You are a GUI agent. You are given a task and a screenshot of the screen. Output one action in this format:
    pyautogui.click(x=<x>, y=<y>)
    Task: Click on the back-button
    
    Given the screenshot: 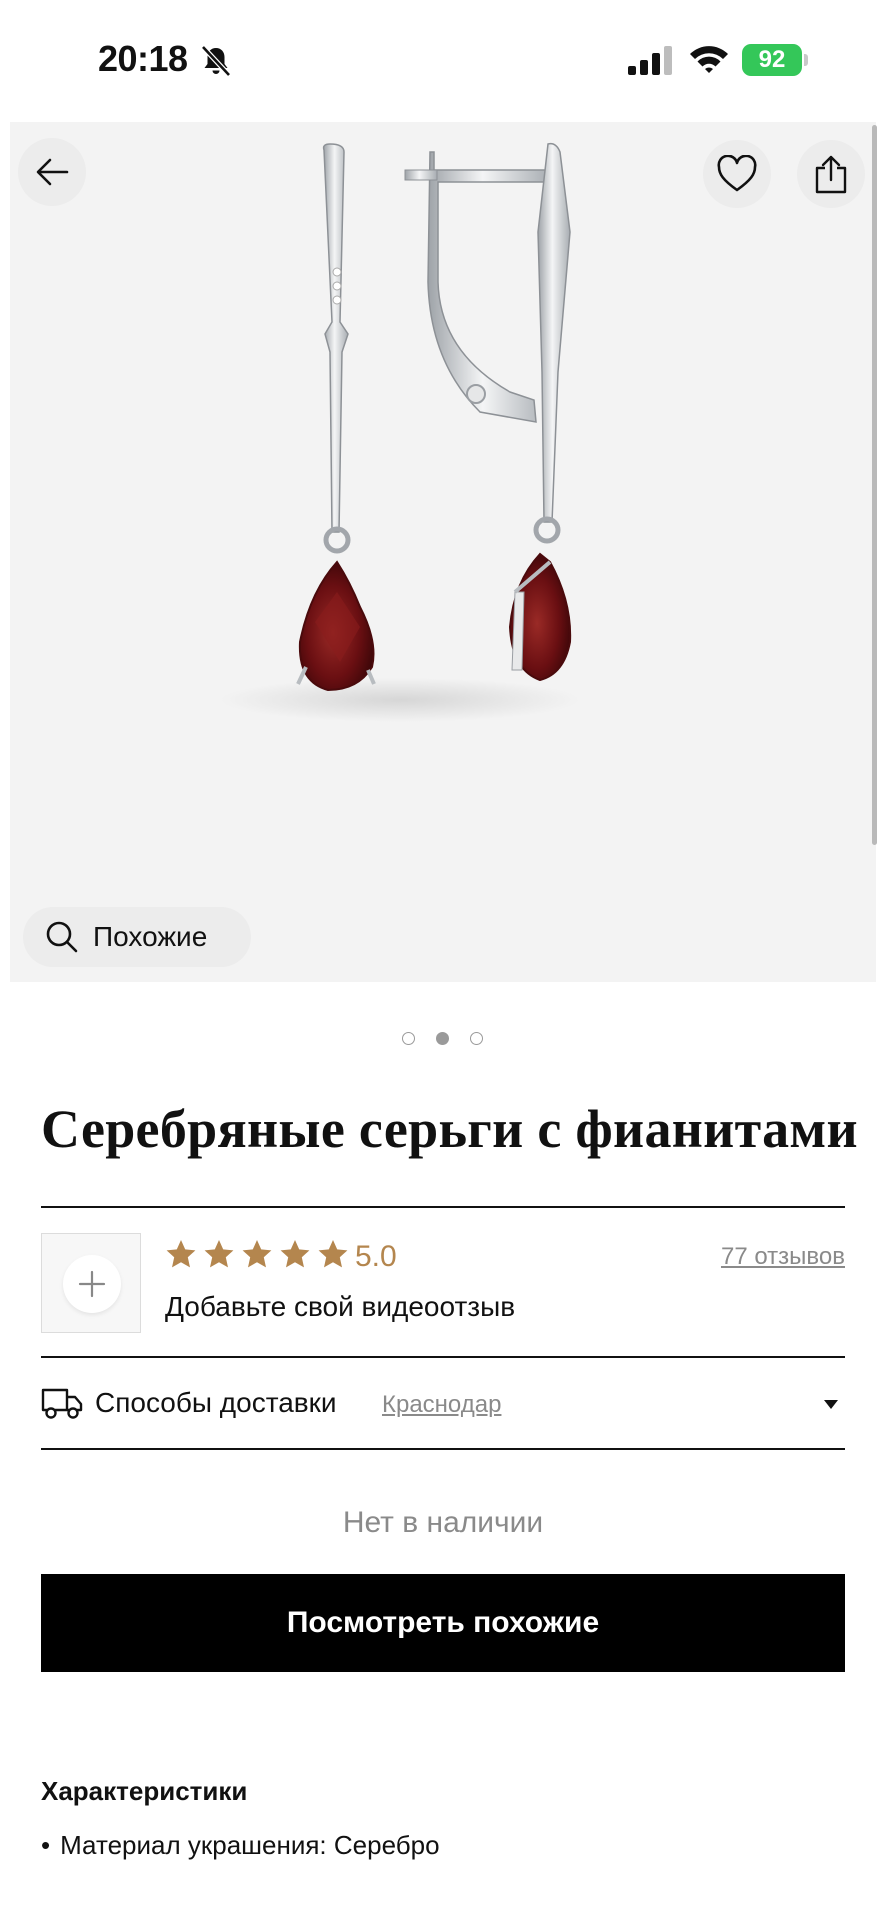 What is the action you would take?
    pyautogui.click(x=52, y=172)
    